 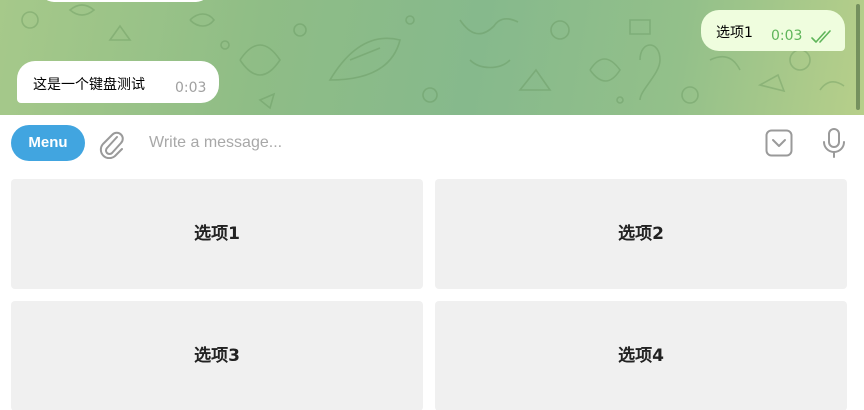 I want to click on chat-scrollbar, so click(x=858, y=57).